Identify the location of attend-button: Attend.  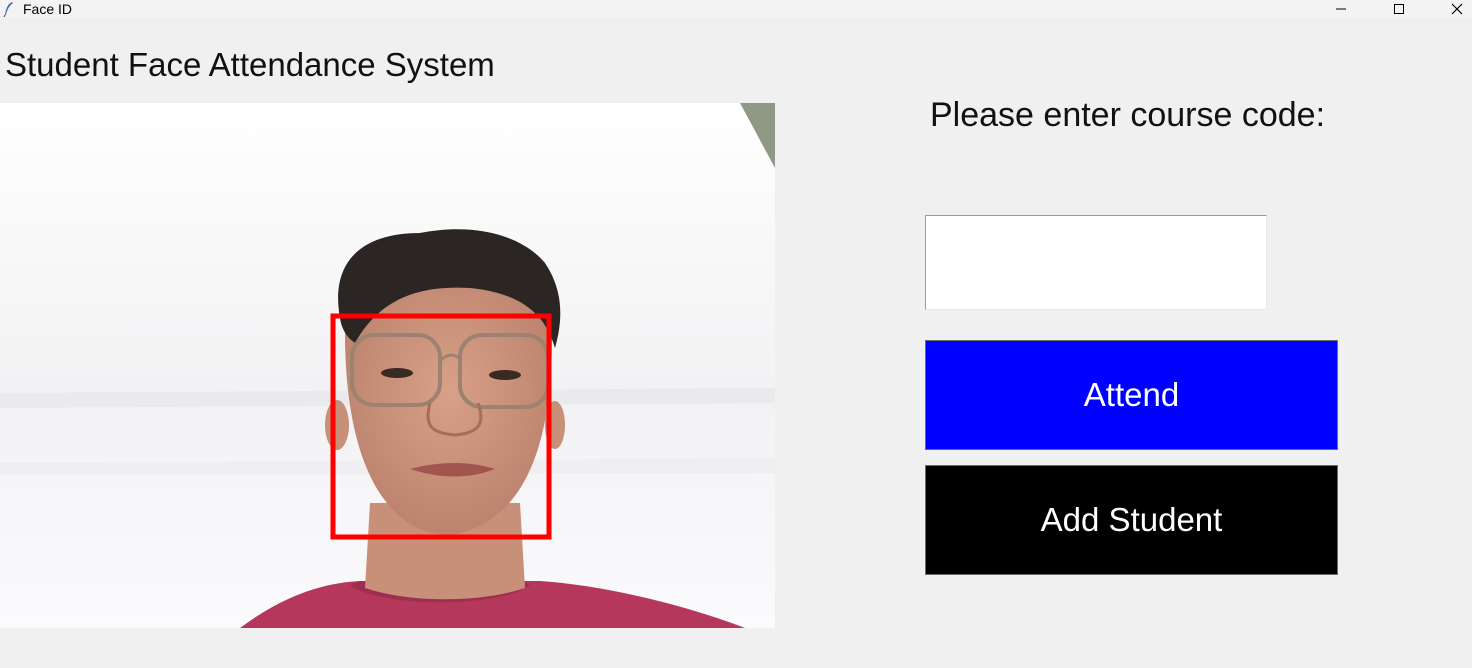
(1131, 395).